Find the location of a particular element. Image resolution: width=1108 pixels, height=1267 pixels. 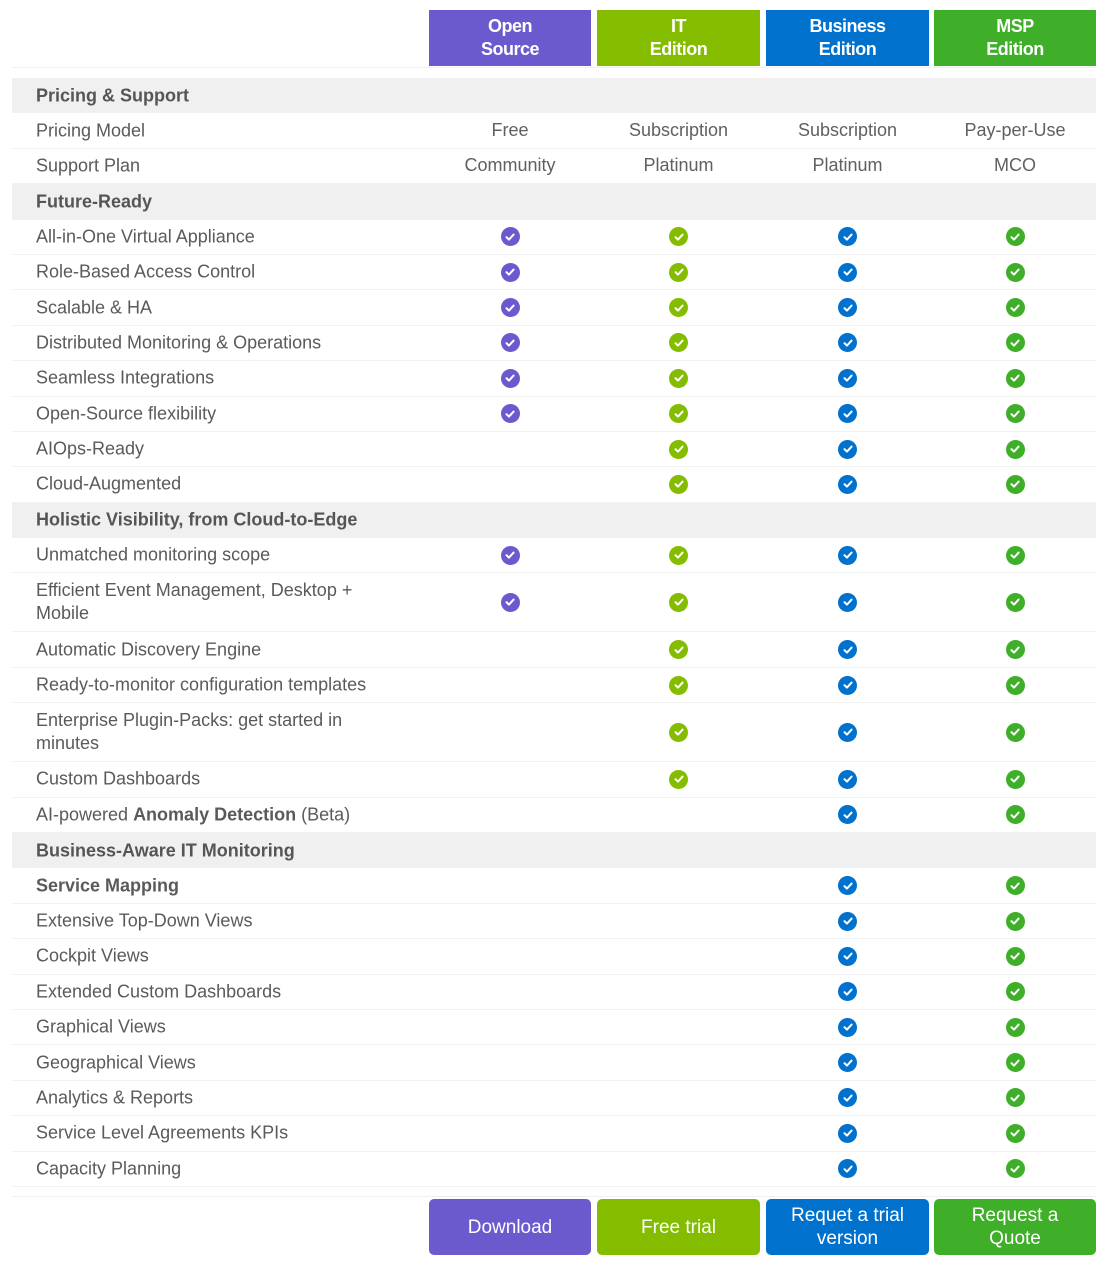

feature-value: Subscription is located at coordinates (847, 130).